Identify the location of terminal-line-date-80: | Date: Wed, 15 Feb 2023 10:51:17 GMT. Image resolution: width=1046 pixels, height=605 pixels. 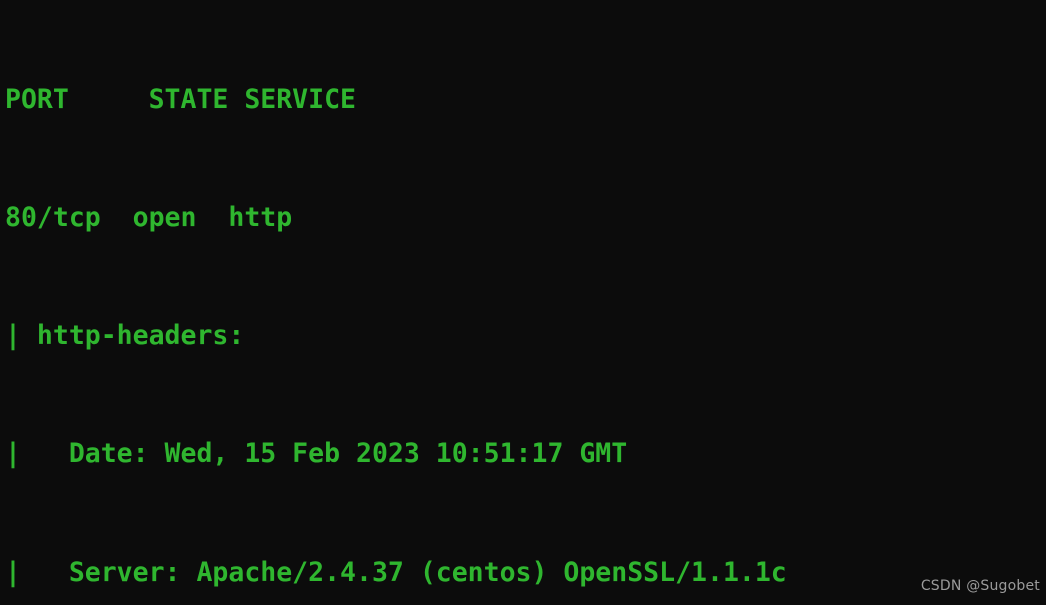
(316, 454).